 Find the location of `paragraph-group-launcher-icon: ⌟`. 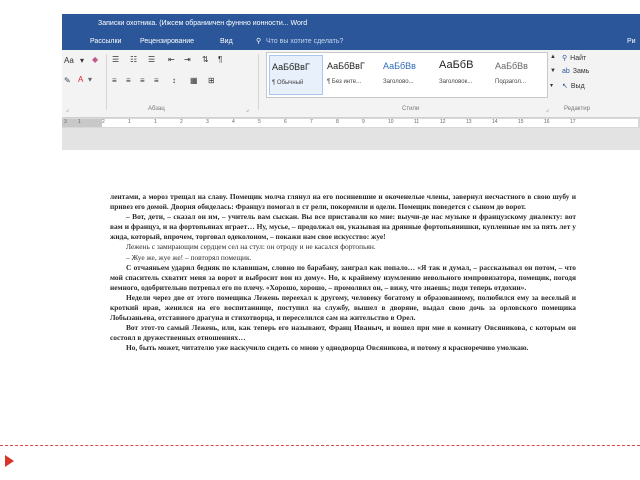

paragraph-group-launcher-icon: ⌟ is located at coordinates (247, 109).